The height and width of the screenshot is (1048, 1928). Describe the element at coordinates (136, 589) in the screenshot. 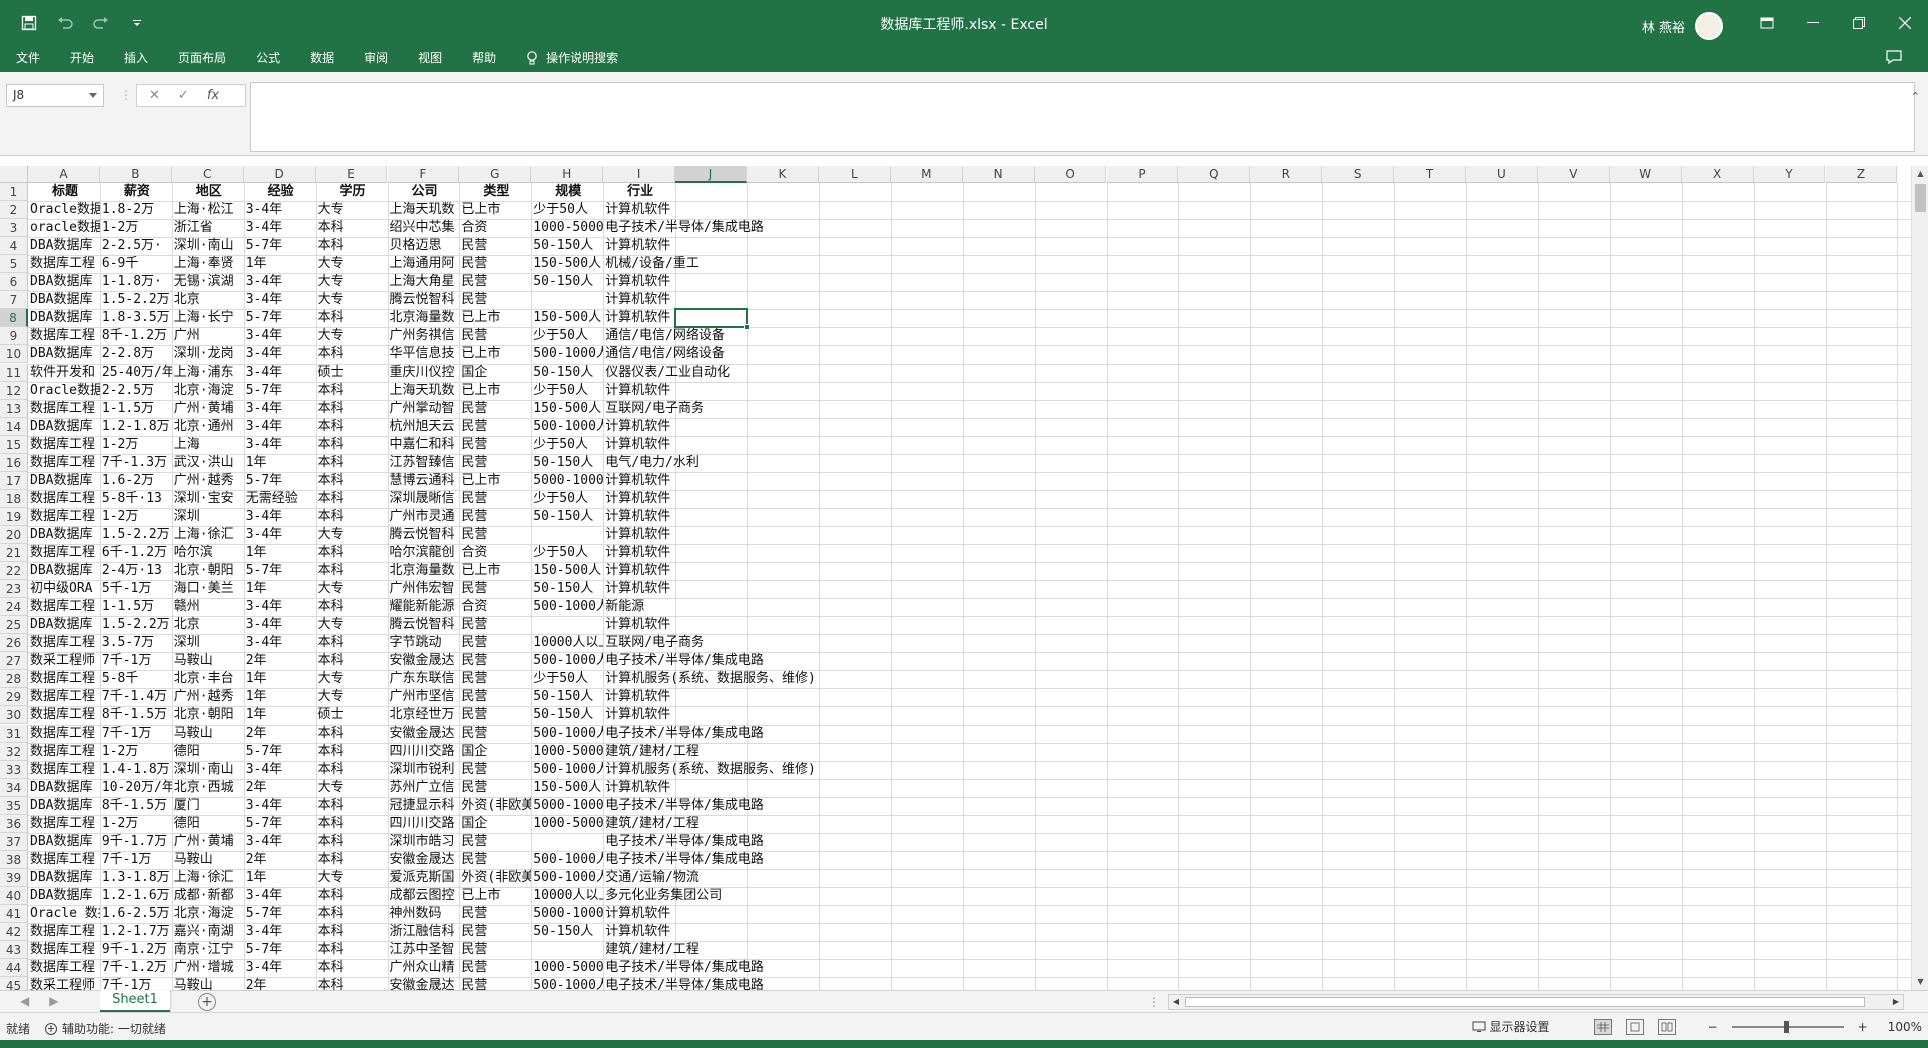

I see `cell-b23: 5千-1万` at that location.